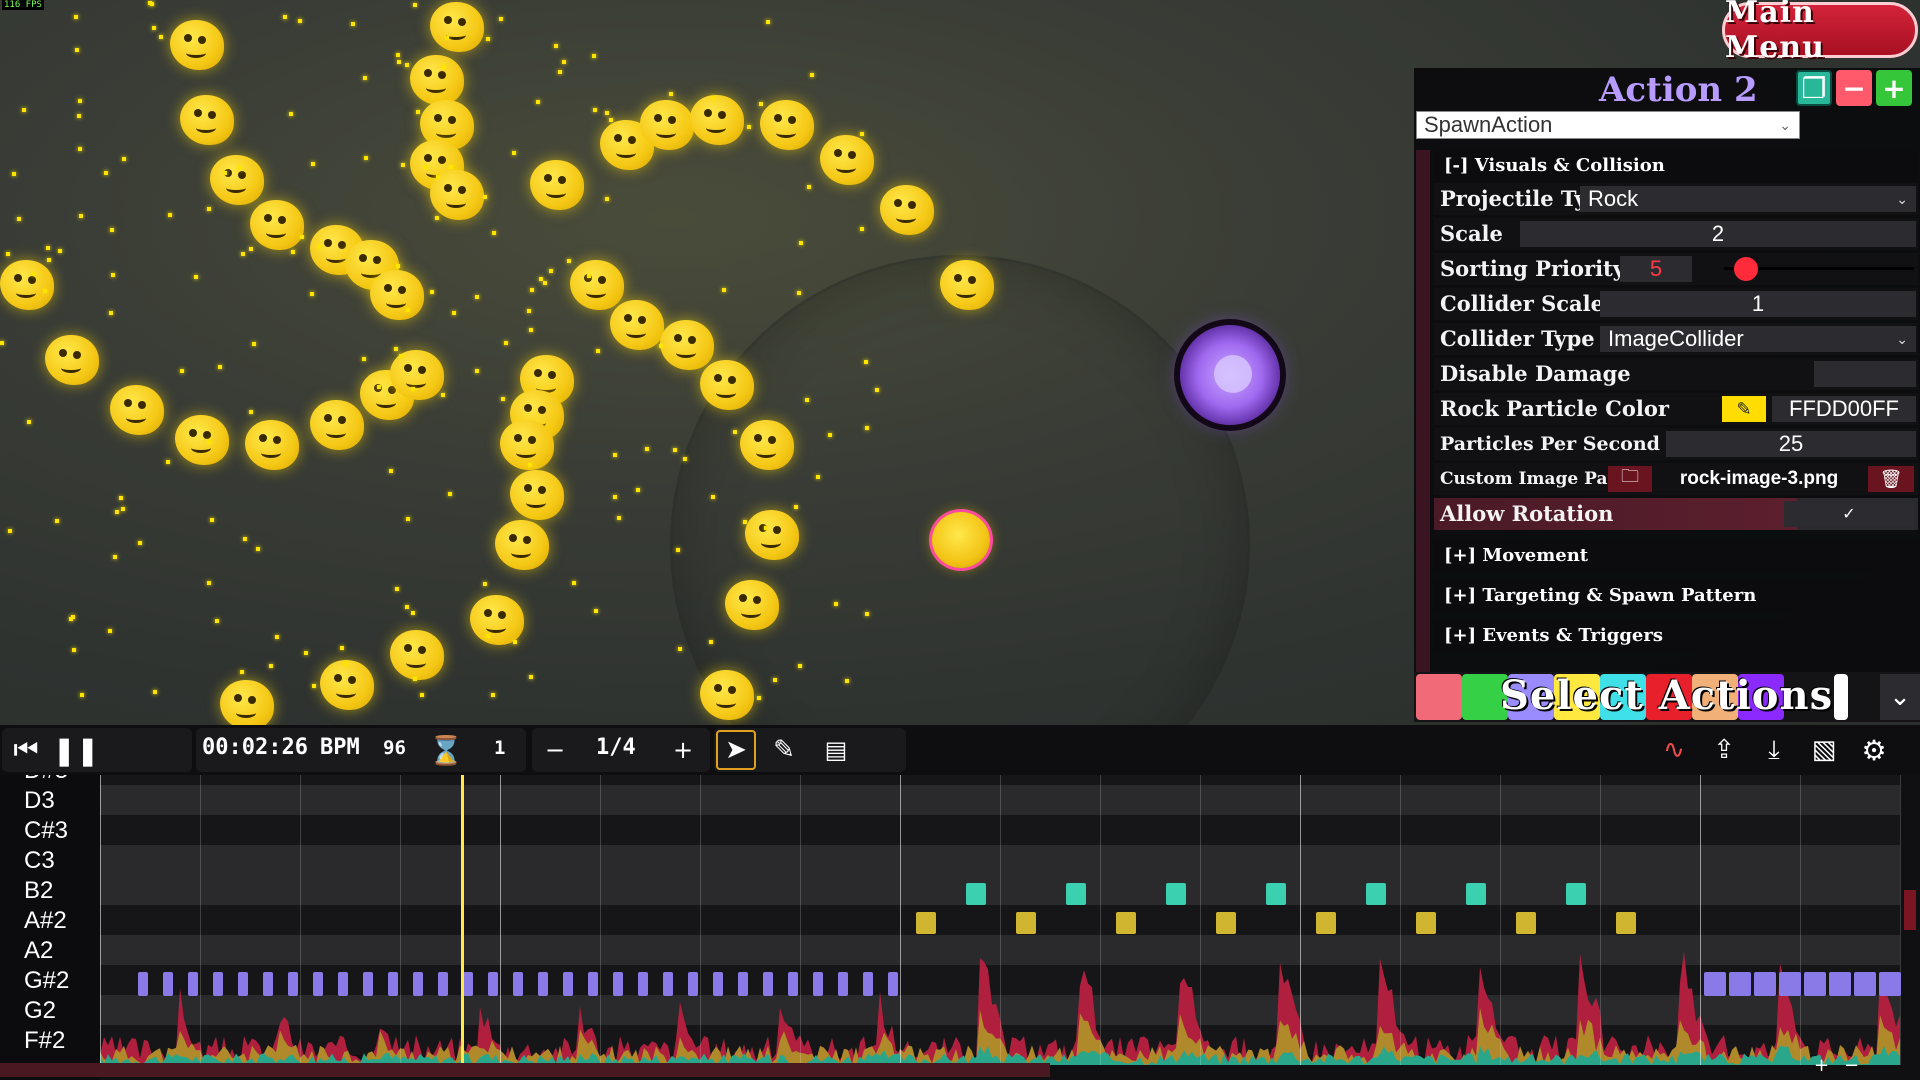 This screenshot has height=1080, width=1920. I want to click on section-visuals-collision: [-] Visuals & Collision, so click(1676, 166).